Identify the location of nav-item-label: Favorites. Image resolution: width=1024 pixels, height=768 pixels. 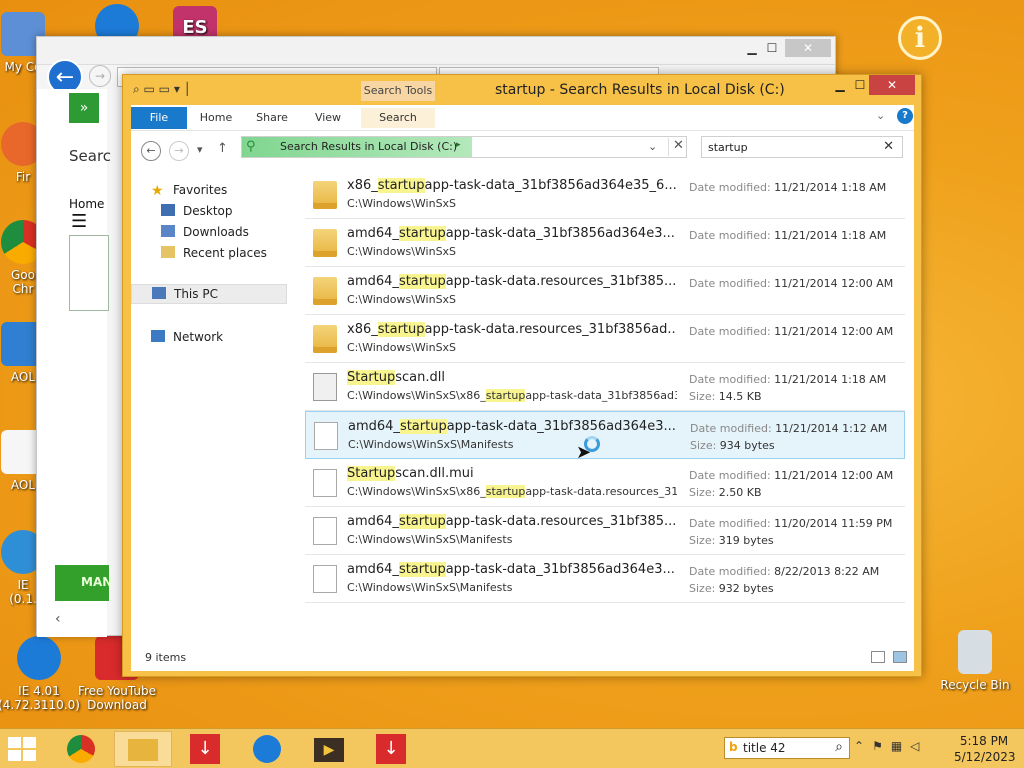
(200, 190).